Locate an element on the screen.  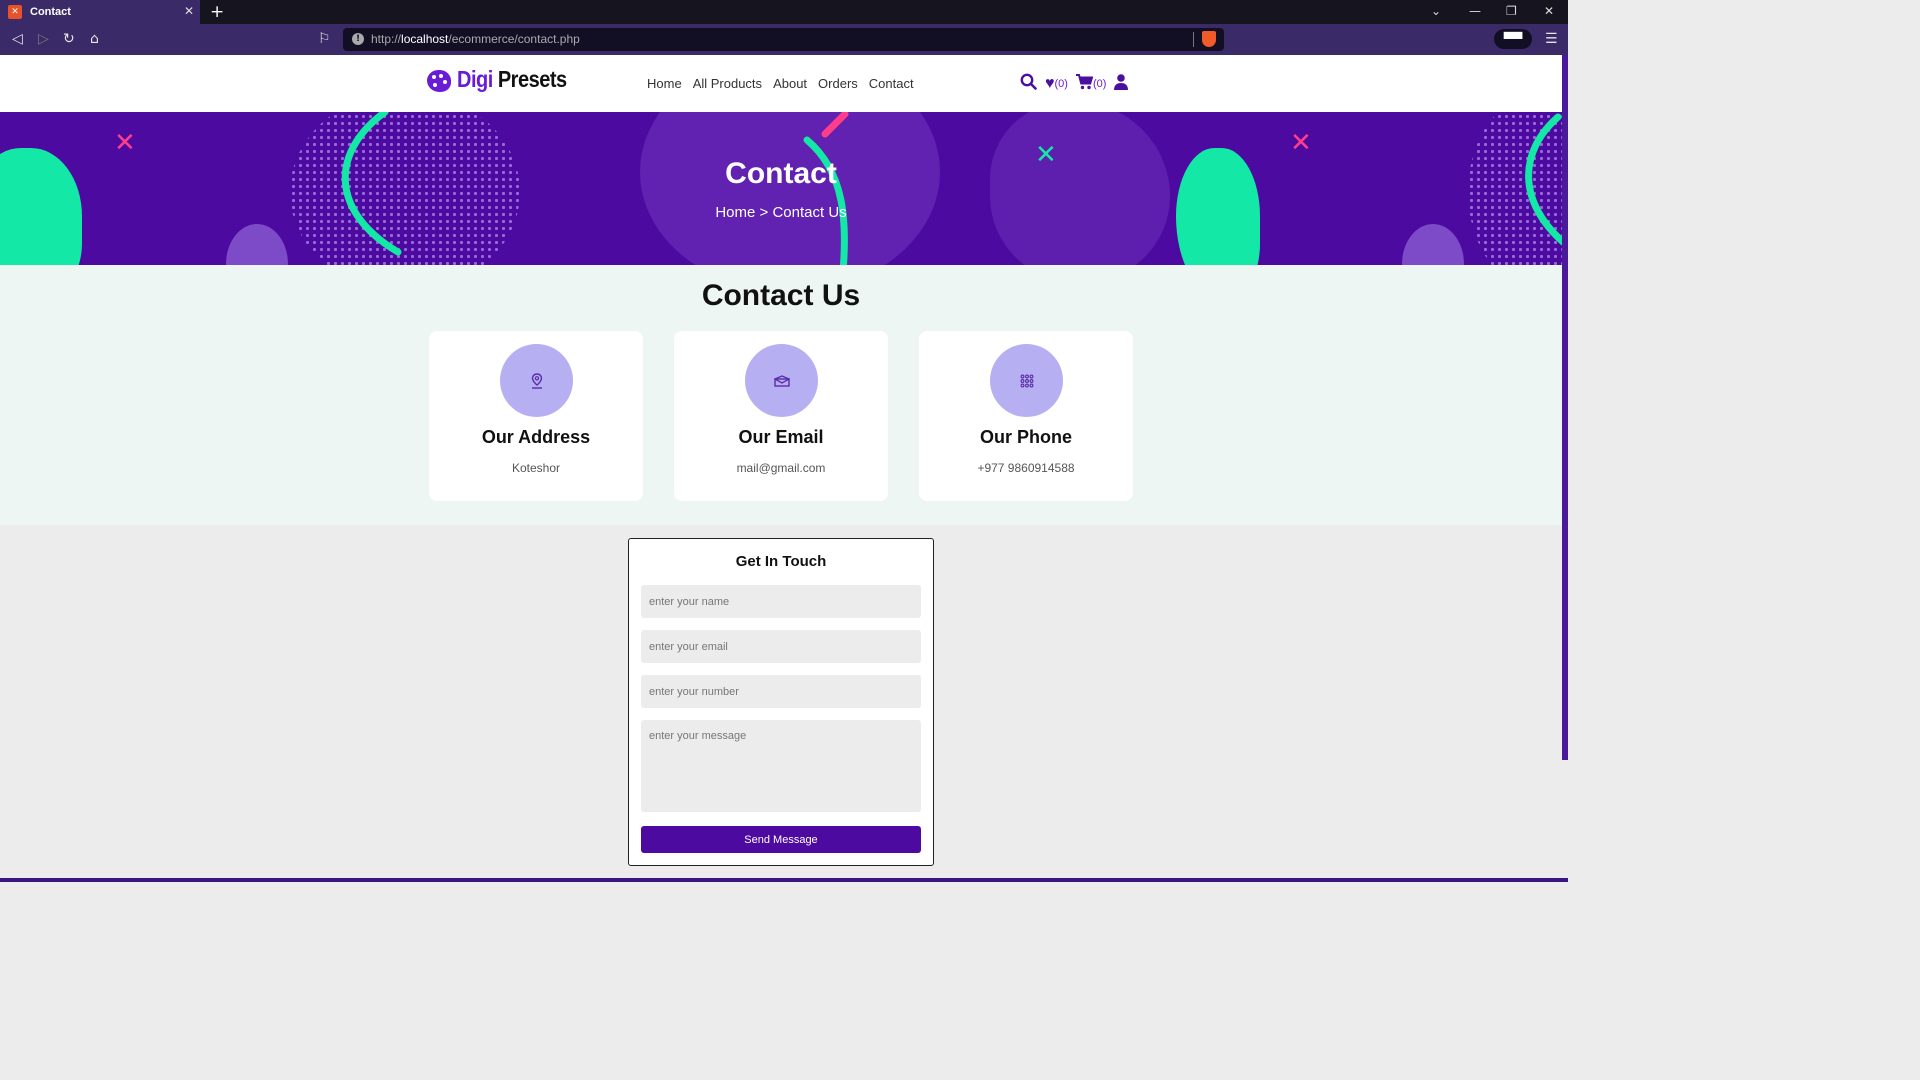
header-icons: ♥ (0) (0) is located at coordinates (1074, 84).